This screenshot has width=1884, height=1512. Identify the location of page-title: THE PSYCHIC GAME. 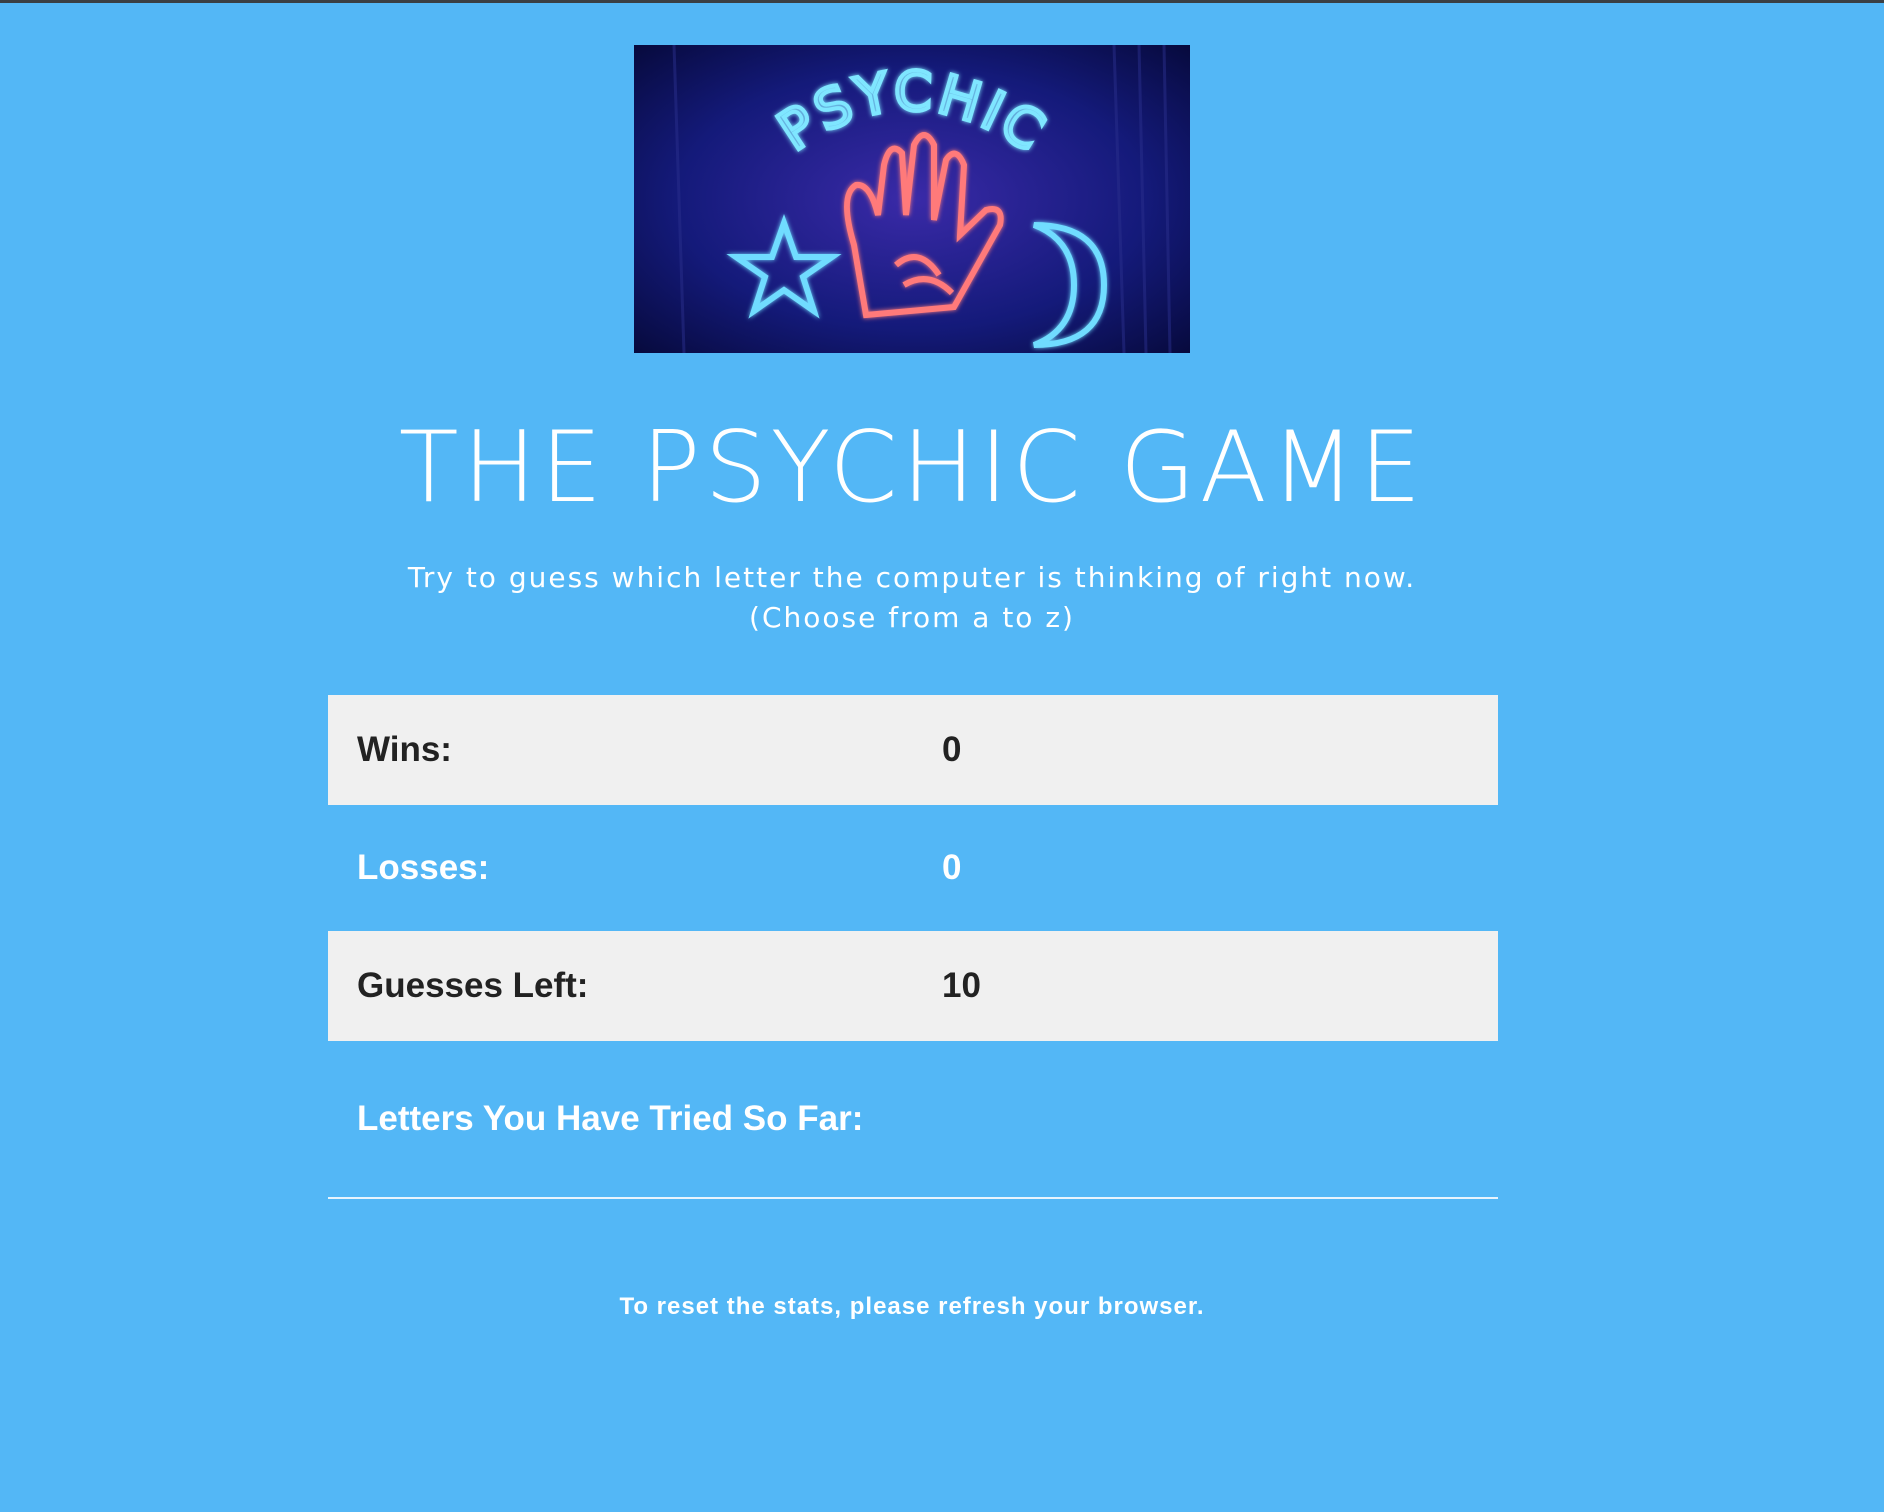
(912, 468).